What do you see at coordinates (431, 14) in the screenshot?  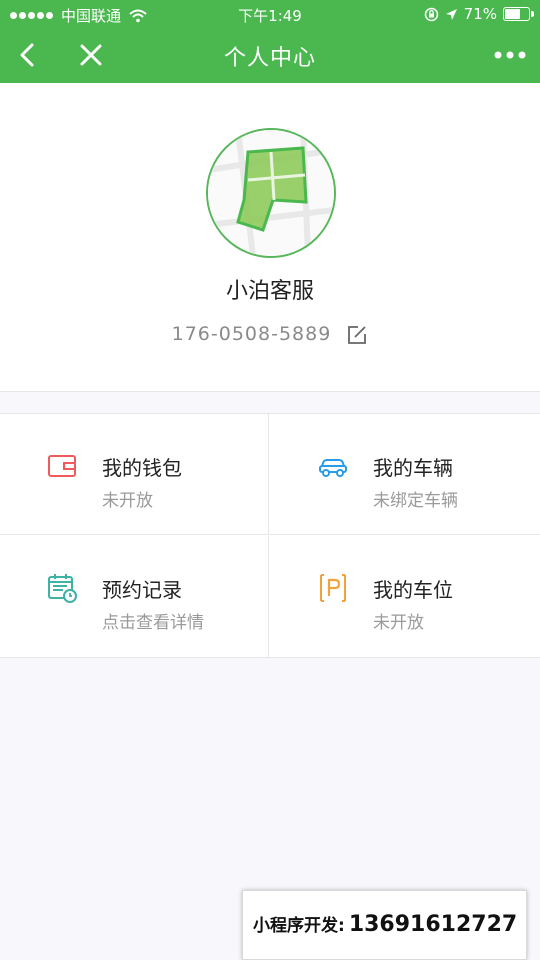 I see `rotation-lock-icon` at bounding box center [431, 14].